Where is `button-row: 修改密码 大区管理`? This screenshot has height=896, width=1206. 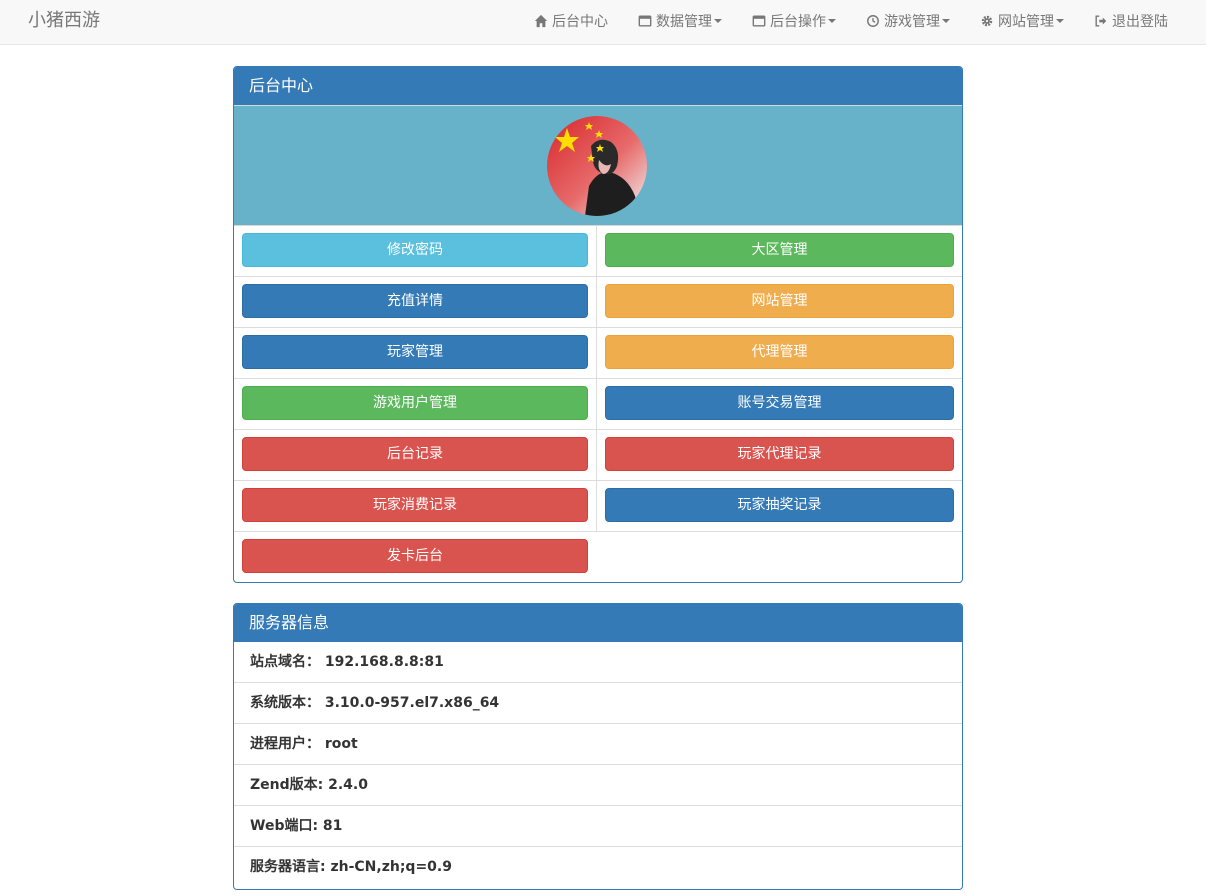
button-row: 修改密码 大区管理 is located at coordinates (598, 251).